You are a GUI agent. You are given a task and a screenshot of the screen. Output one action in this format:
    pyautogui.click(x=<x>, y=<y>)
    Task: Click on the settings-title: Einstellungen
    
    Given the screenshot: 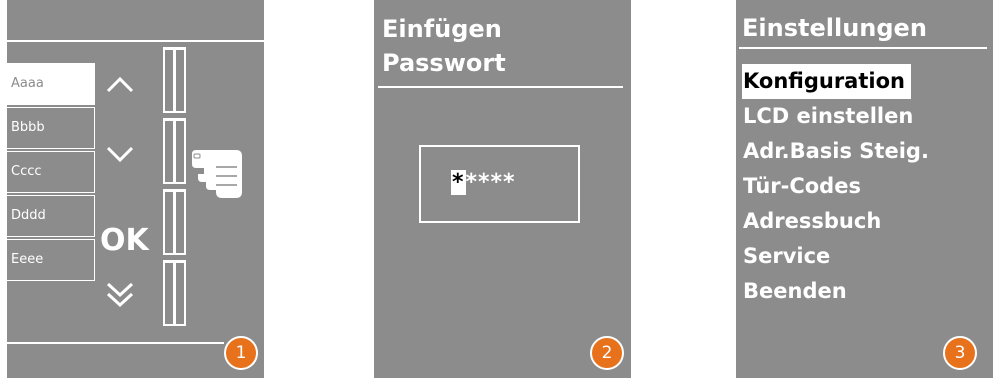 What is the action you would take?
    pyautogui.click(x=834, y=28)
    